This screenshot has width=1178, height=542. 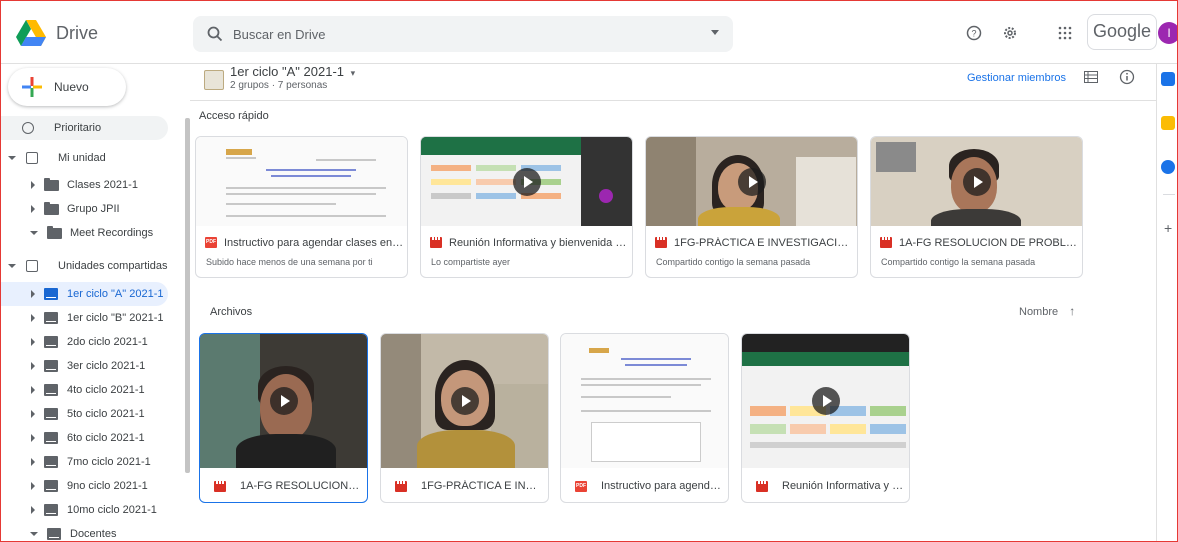 What do you see at coordinates (1168, 167) in the screenshot?
I see `tasks-icon` at bounding box center [1168, 167].